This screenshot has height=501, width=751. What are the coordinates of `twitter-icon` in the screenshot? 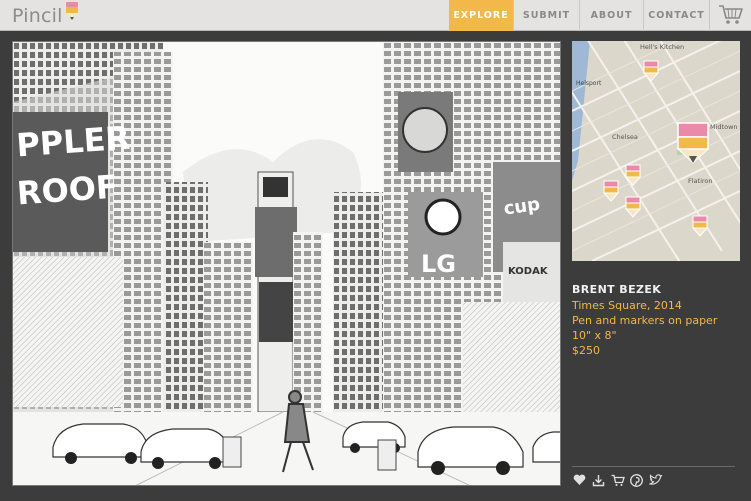 It's located at (655, 480).